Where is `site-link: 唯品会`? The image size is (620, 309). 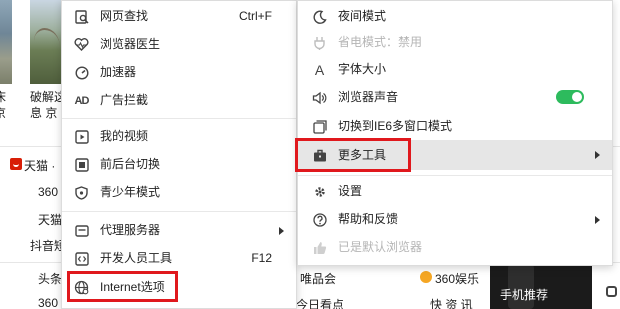 site-link: 唯品会 is located at coordinates (318, 278).